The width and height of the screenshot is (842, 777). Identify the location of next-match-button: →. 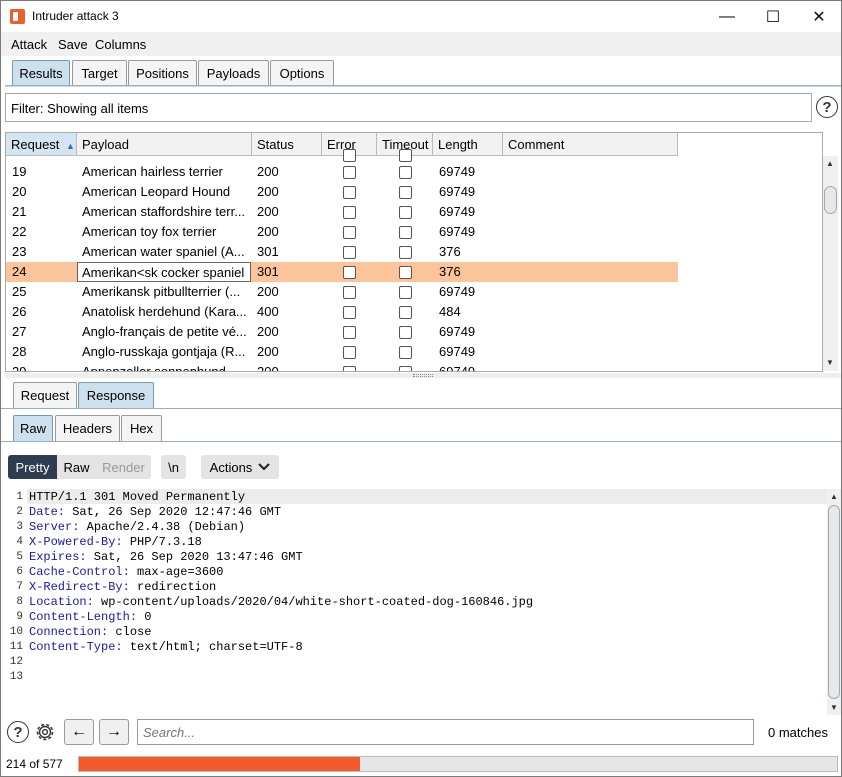
(114, 732).